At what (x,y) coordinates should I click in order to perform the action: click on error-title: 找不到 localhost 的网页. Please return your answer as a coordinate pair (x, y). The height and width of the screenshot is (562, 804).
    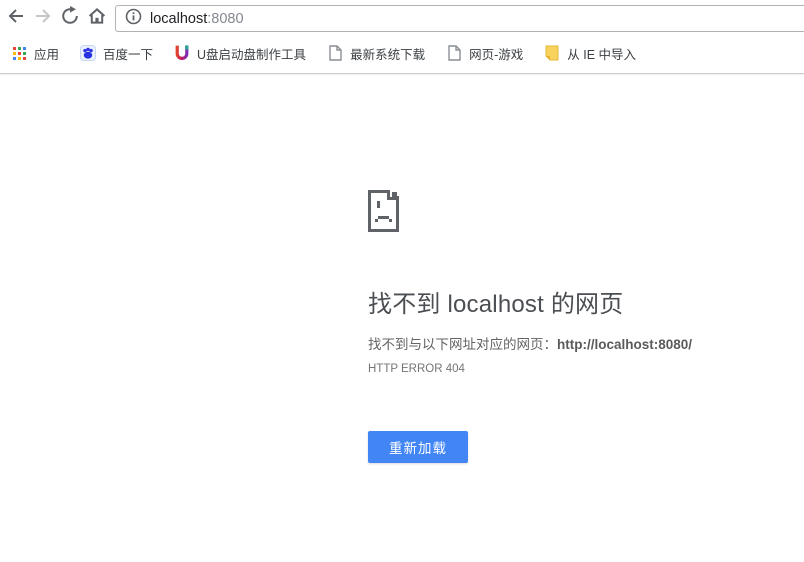
    Looking at the image, I should click on (496, 304).